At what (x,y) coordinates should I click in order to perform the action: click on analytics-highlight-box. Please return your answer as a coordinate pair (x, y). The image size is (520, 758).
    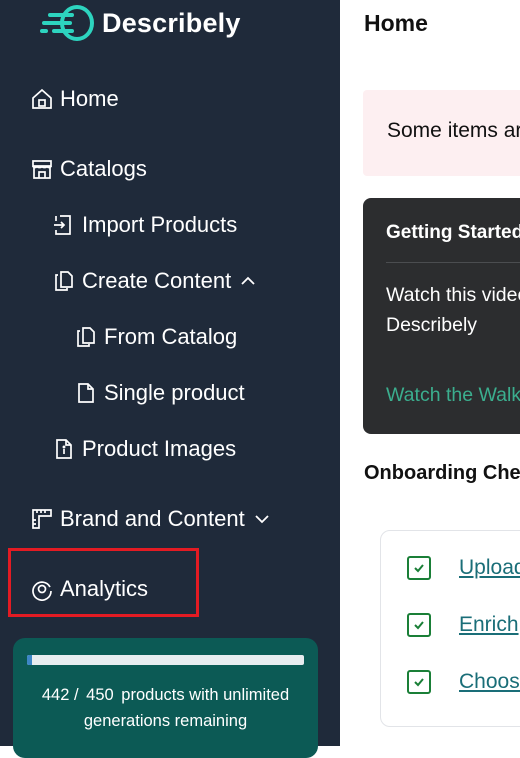
    Looking at the image, I should click on (103, 582).